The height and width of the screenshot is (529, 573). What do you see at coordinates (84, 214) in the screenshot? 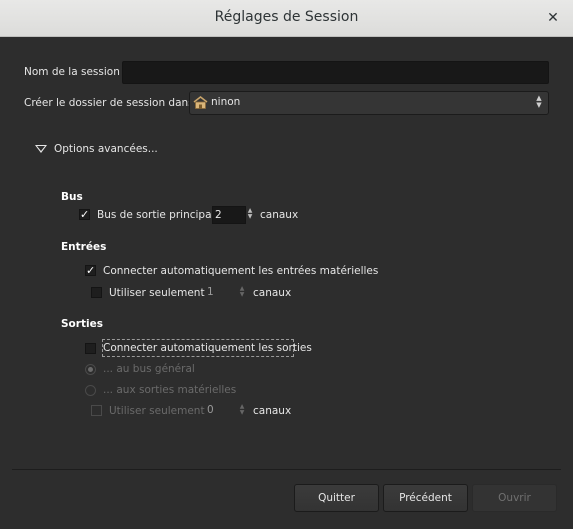
I see `master-bus-checkbox: ✓` at bounding box center [84, 214].